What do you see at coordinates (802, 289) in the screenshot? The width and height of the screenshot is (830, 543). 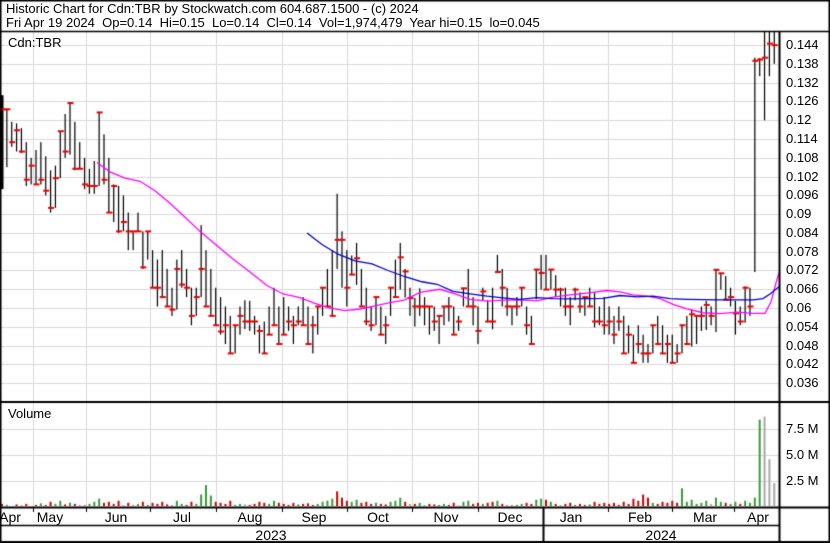 I see `price-axis-label: 0.066` at bounding box center [802, 289].